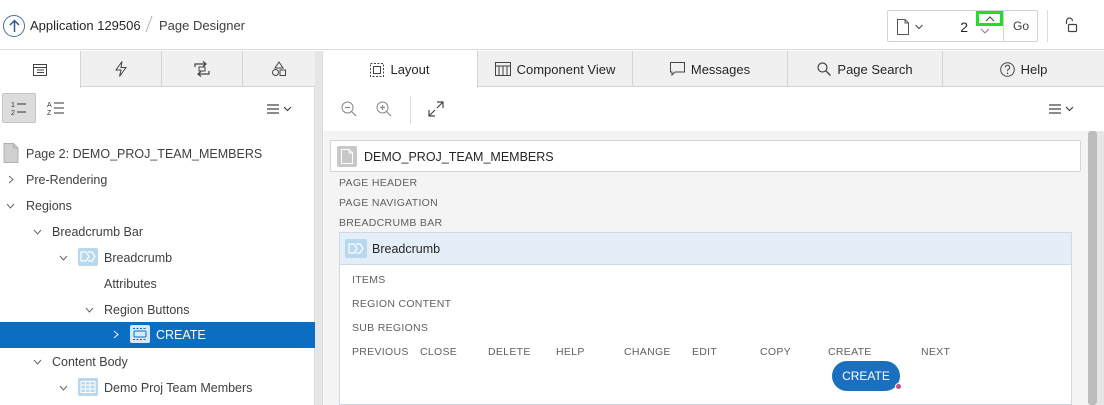  What do you see at coordinates (509, 352) in the screenshot?
I see `position-delete: DELETE` at bounding box center [509, 352].